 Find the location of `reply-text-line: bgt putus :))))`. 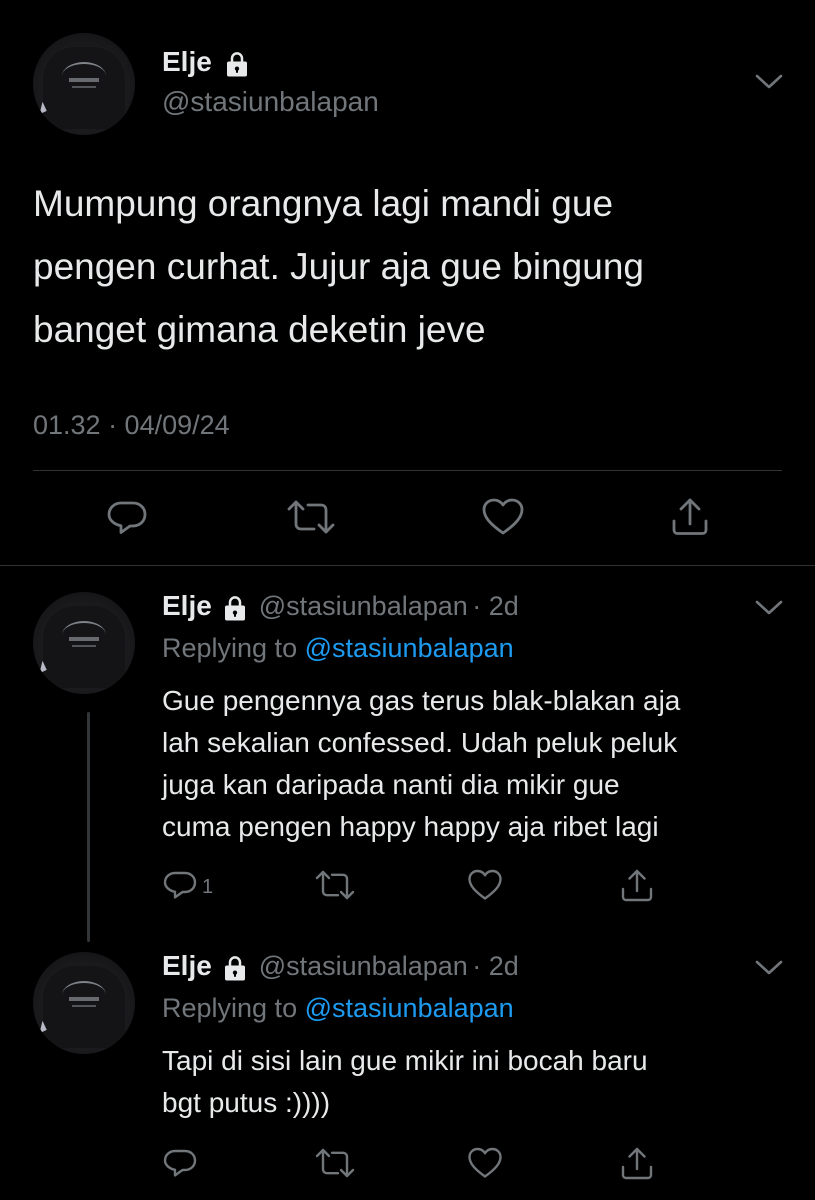

reply-text-line: bgt putus :)))) is located at coordinates (246, 1102).